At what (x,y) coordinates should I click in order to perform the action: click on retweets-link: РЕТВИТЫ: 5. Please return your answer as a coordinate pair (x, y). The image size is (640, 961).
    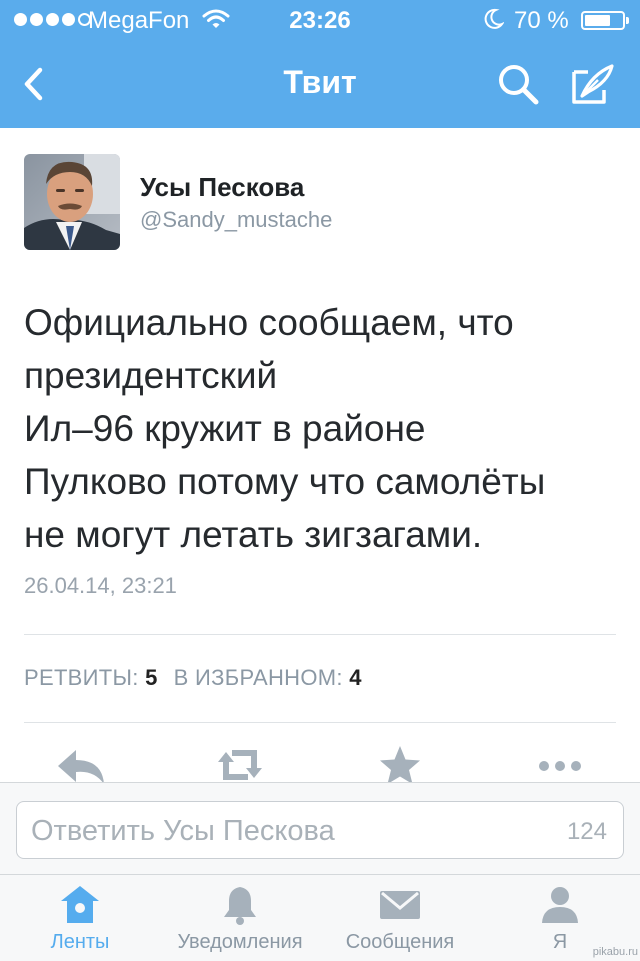
    Looking at the image, I should click on (91, 677).